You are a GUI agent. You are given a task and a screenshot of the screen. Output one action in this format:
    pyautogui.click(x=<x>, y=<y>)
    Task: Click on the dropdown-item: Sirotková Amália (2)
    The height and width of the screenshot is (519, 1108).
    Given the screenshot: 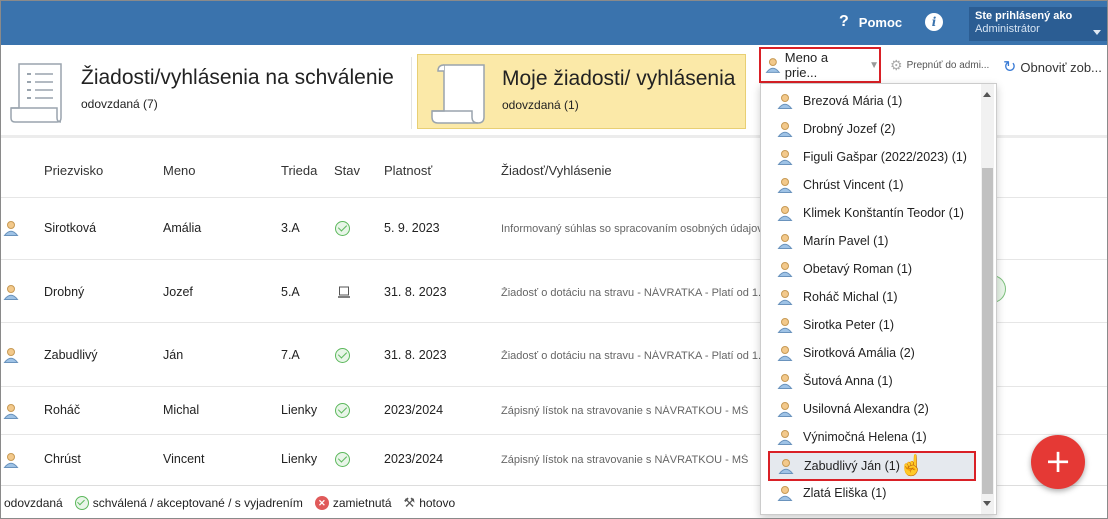 What is the action you would take?
    pyautogui.click(x=873, y=353)
    